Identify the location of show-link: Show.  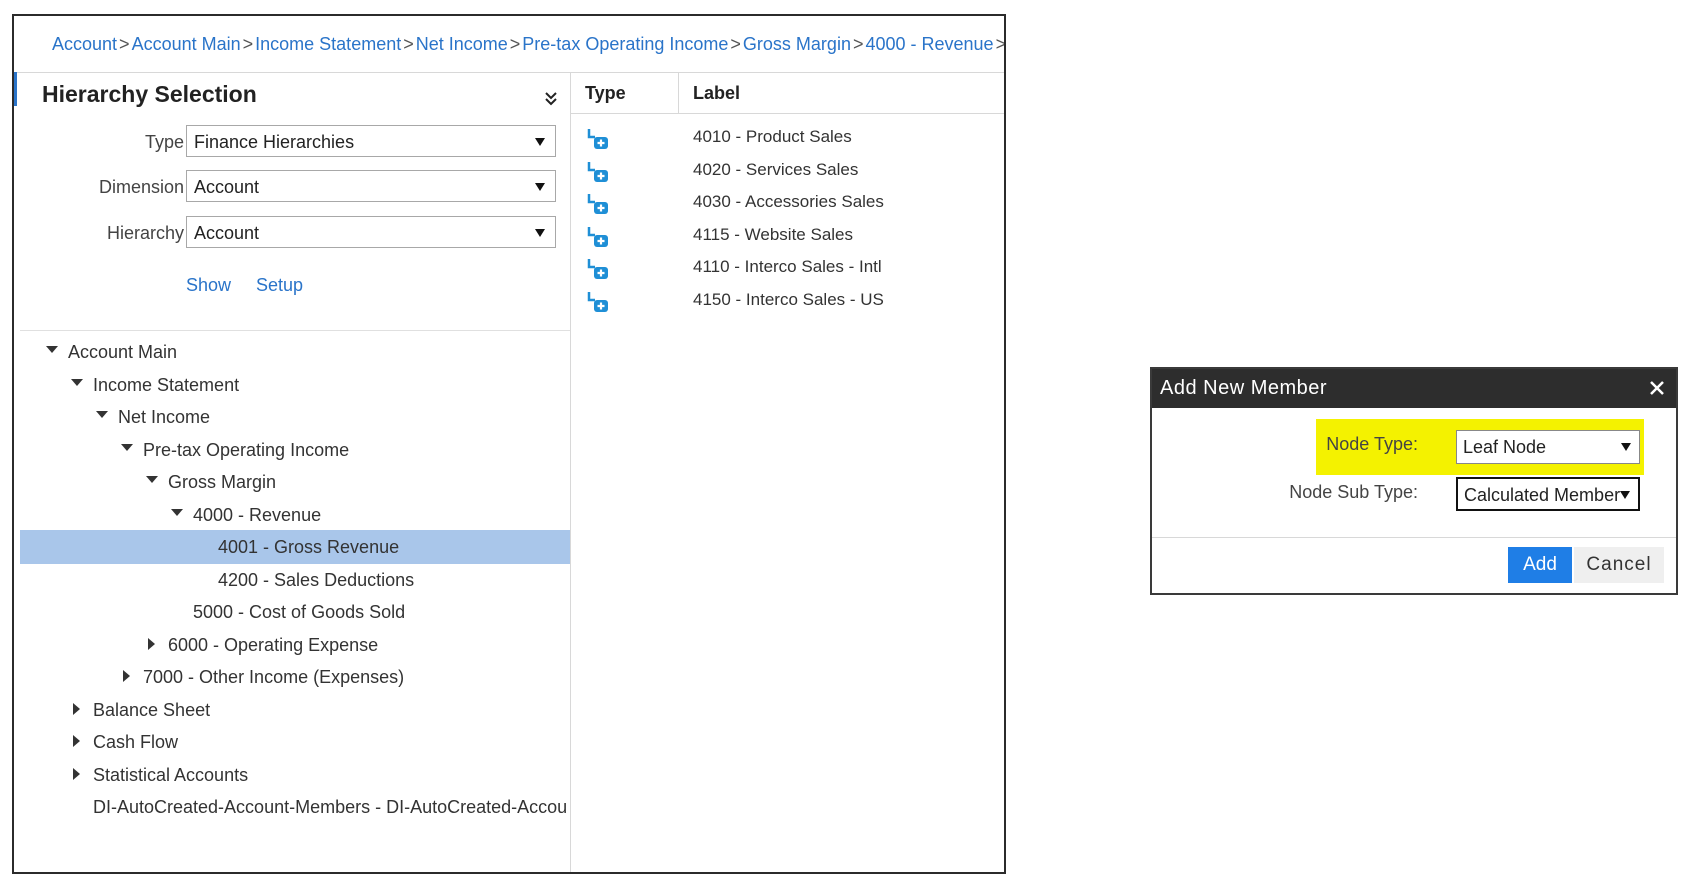
(208, 285).